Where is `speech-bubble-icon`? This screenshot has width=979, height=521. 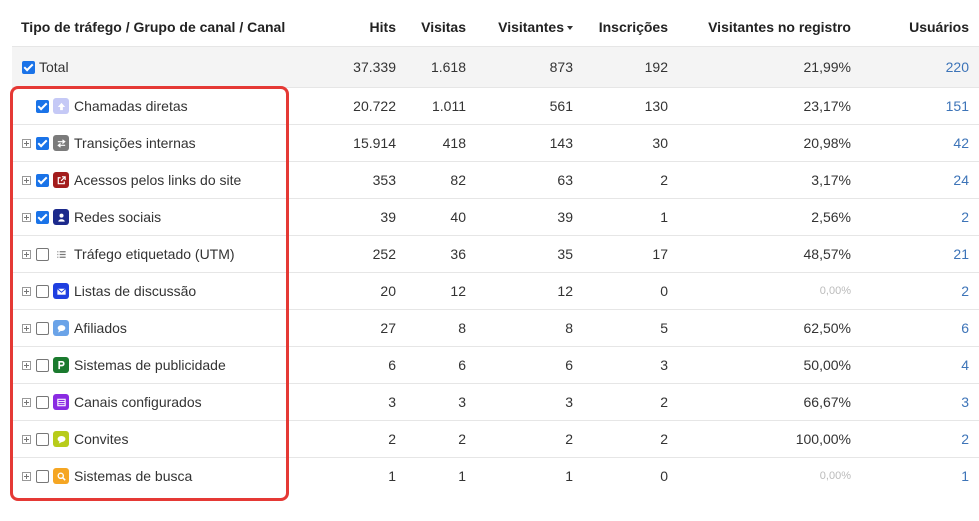 speech-bubble-icon is located at coordinates (61, 328).